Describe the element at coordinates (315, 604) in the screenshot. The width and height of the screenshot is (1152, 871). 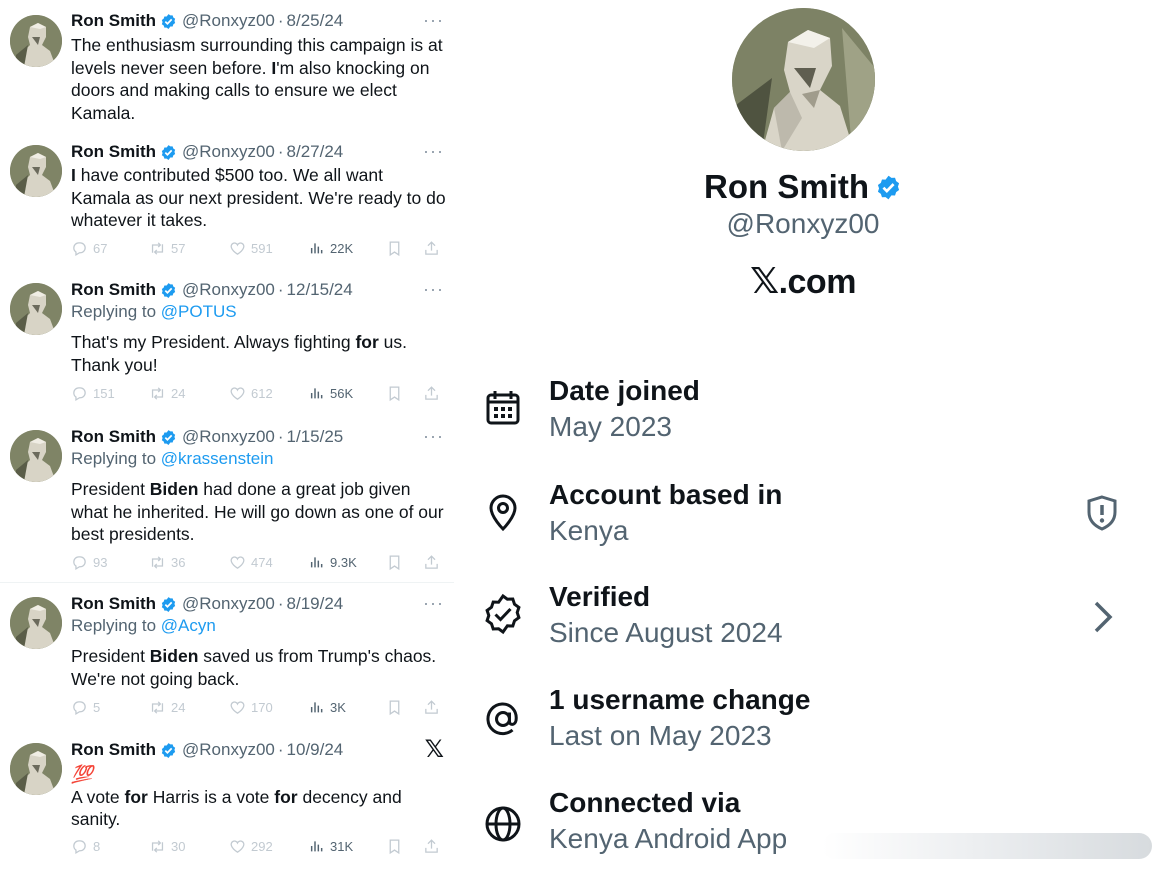
I see `tweet-date: 8/19/24` at that location.